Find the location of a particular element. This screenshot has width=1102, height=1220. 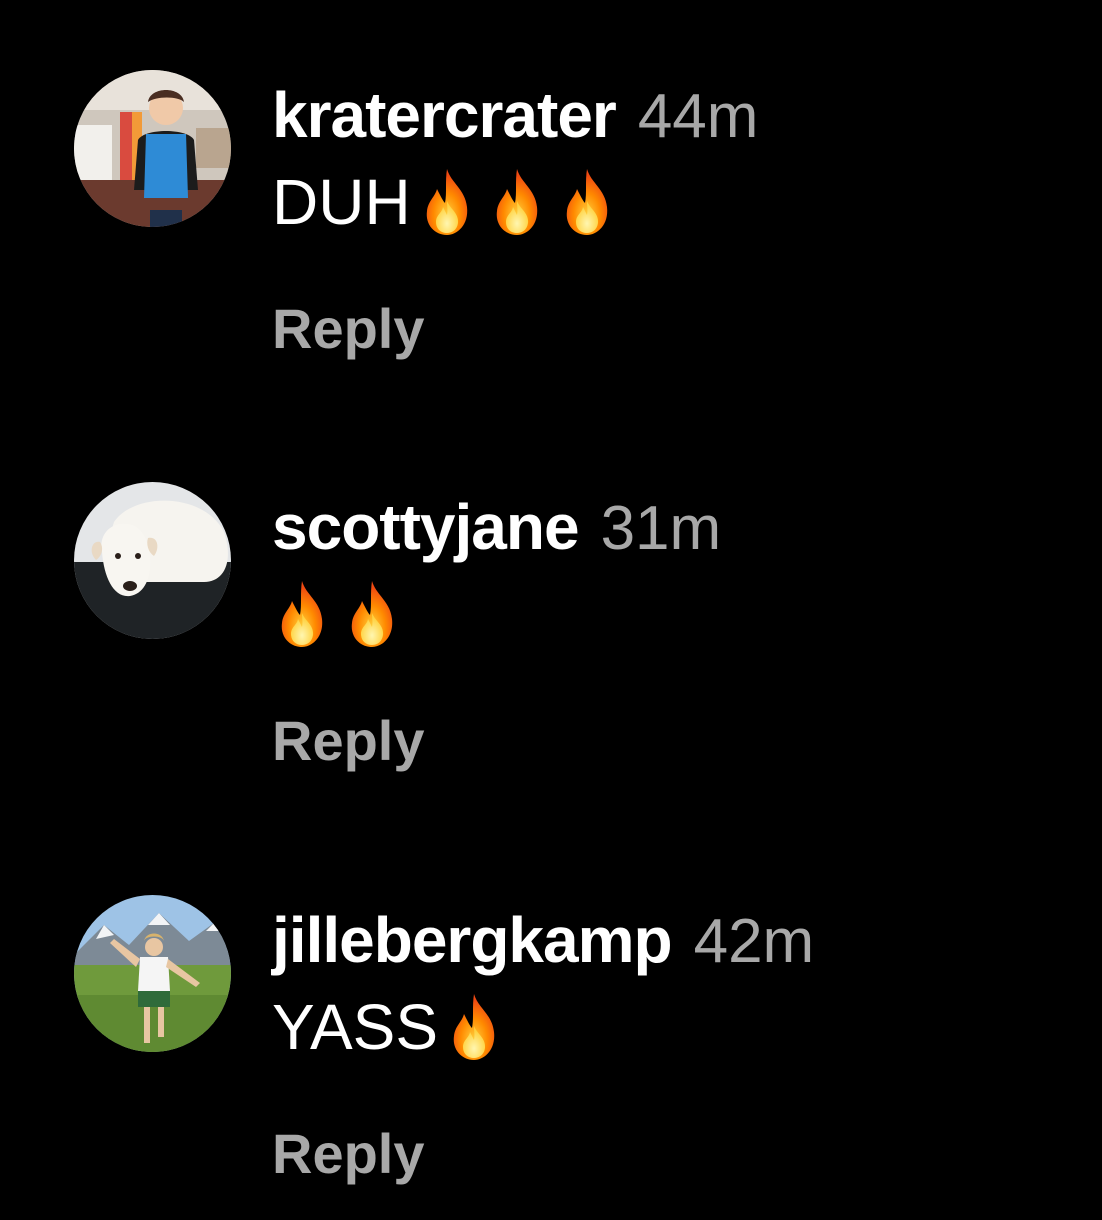

comment-text: DUH is located at coordinates (444, 202).